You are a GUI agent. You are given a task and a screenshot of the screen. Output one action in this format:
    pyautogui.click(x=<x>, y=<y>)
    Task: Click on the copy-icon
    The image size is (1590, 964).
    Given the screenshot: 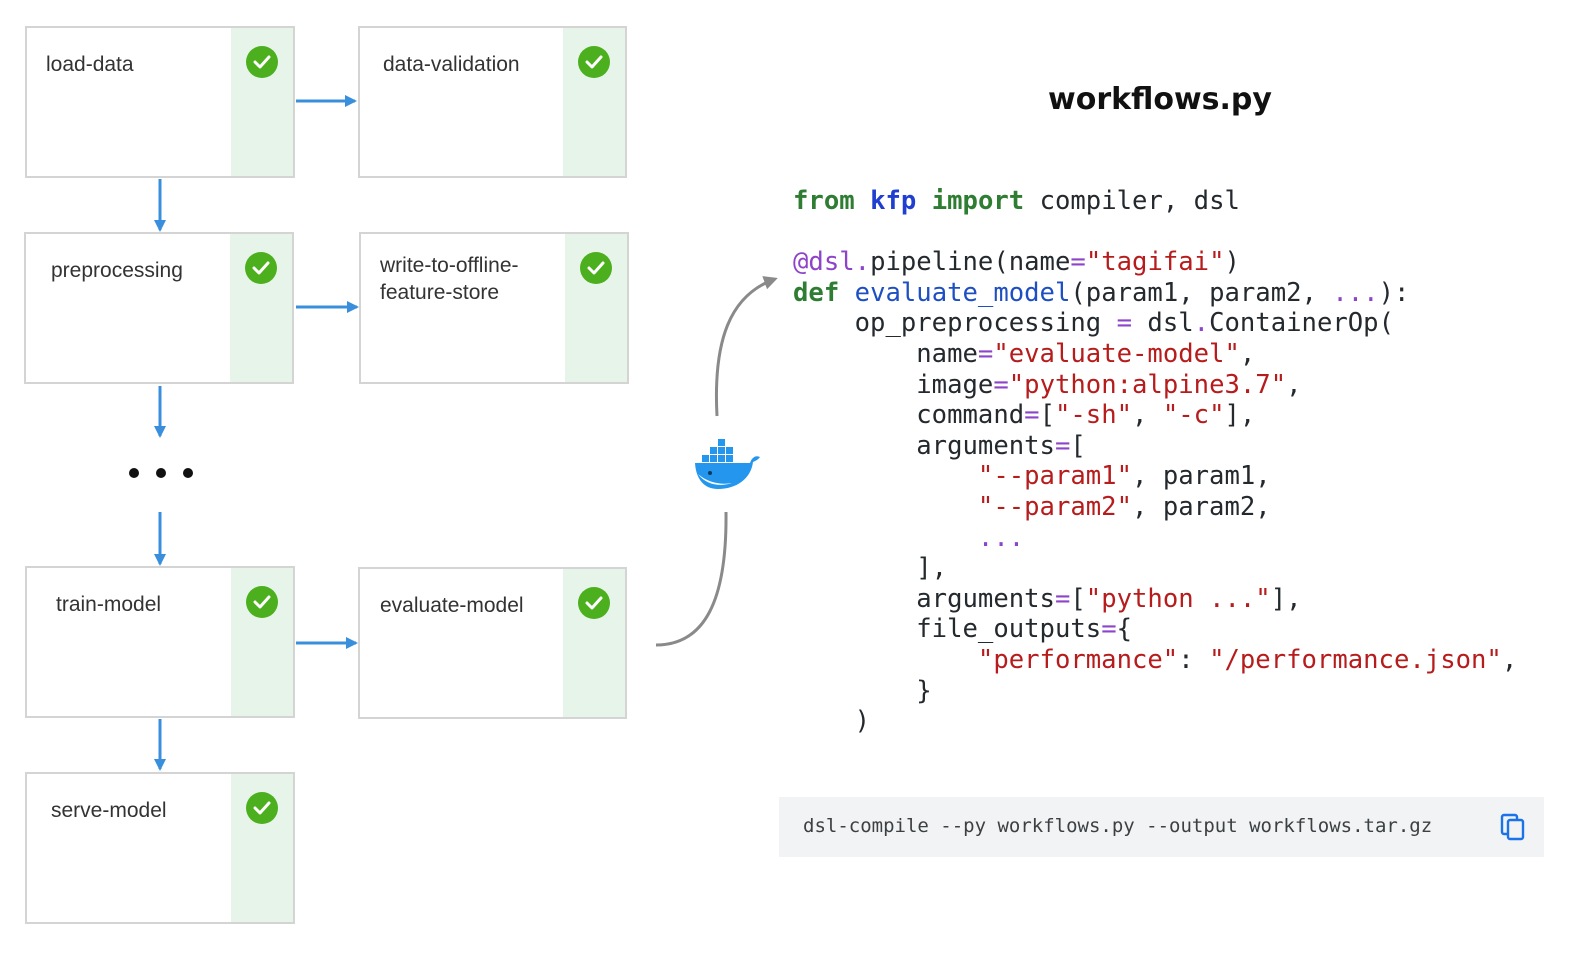 What is the action you would take?
    pyautogui.click(x=1513, y=827)
    